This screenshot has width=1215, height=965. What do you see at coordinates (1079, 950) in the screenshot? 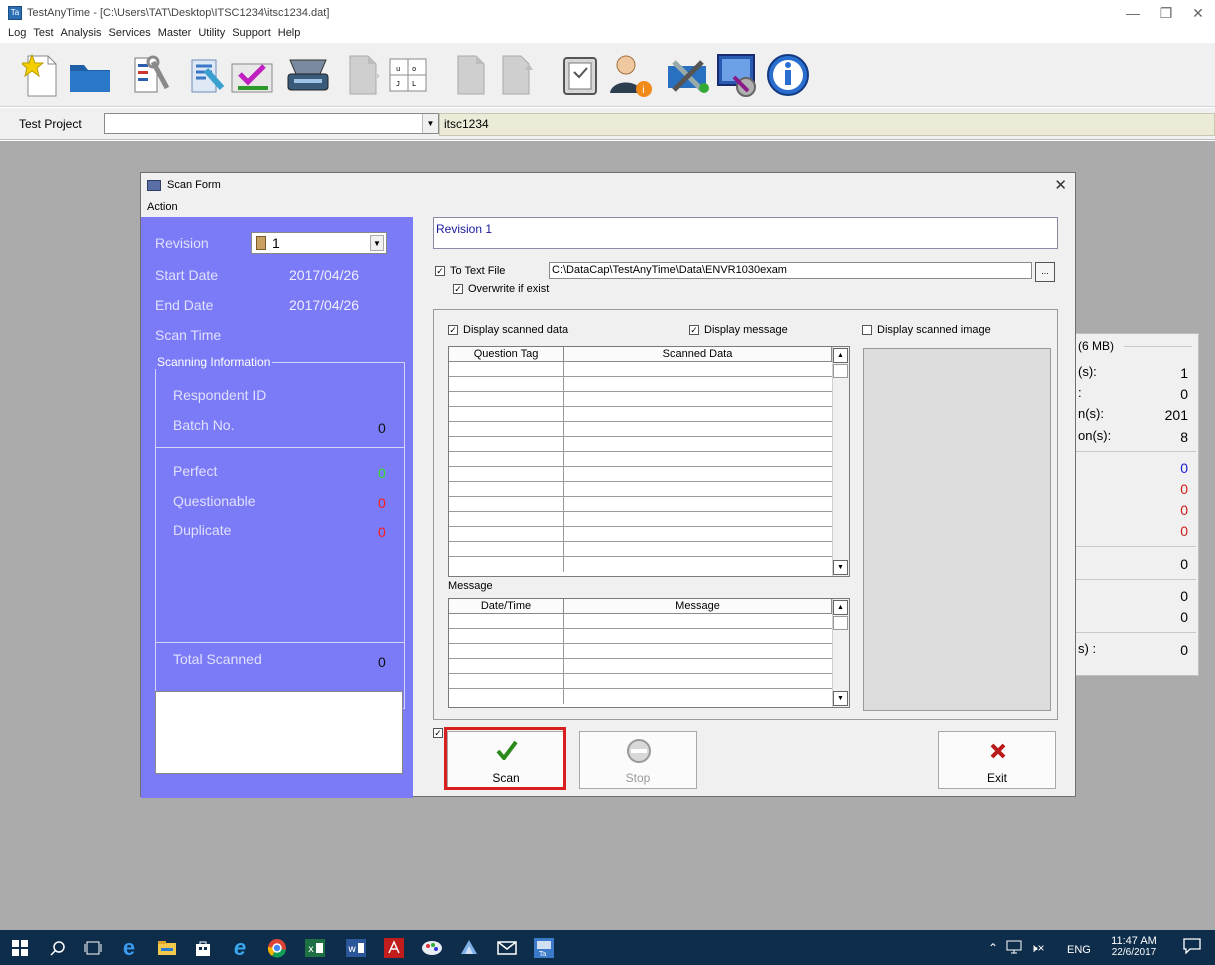
I see `language-indicator: ENG` at bounding box center [1079, 950].